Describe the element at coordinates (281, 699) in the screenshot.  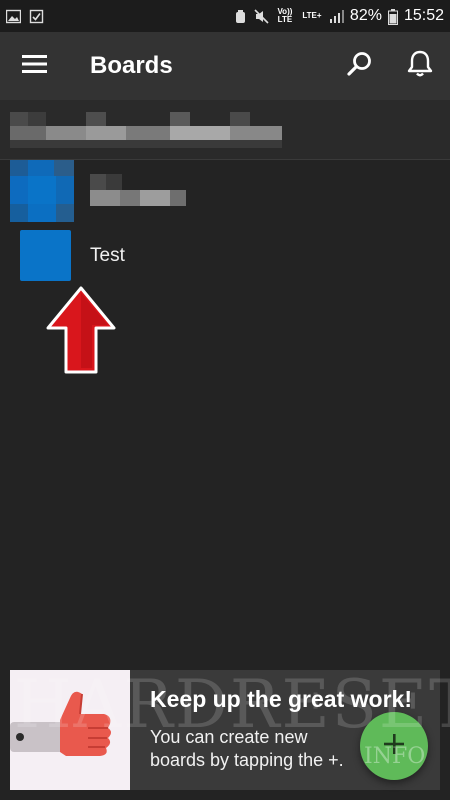
I see `banner-title: Keep up the great work!` at that location.